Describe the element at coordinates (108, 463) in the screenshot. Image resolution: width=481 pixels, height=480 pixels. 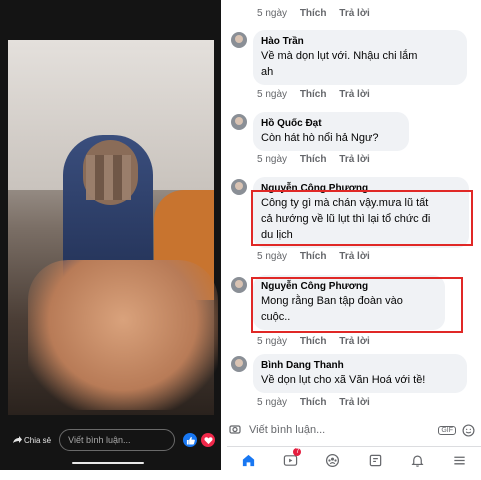
I see `home-indicator` at that location.